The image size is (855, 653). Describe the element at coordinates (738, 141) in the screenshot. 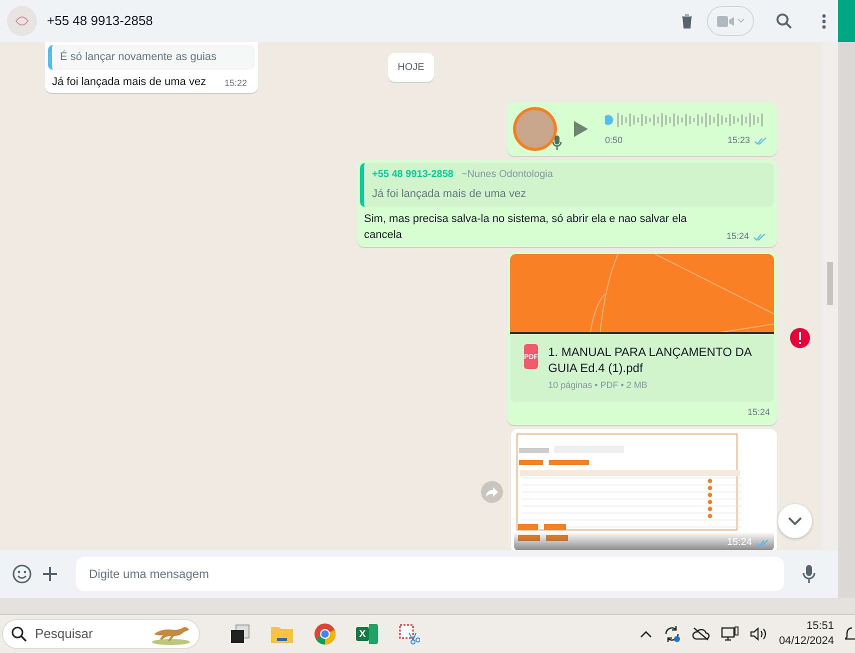

I see `message-time: 15:23` at that location.